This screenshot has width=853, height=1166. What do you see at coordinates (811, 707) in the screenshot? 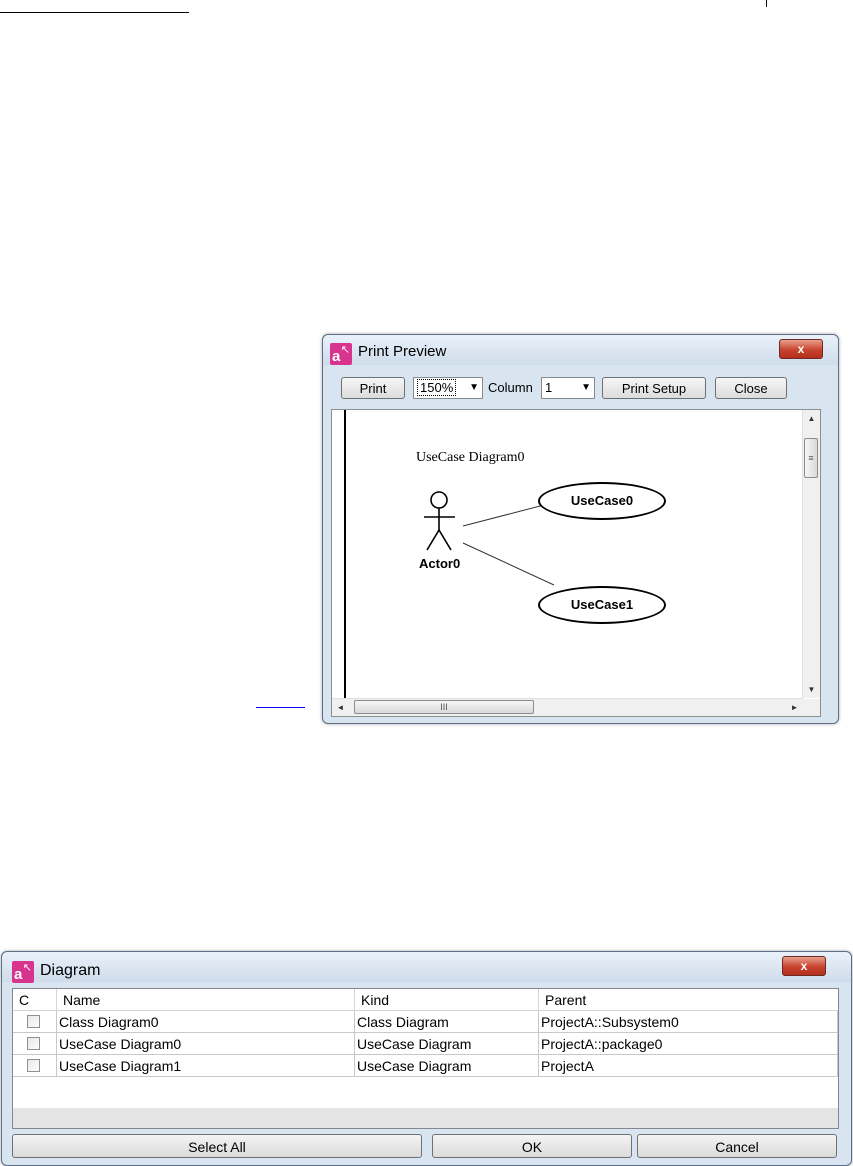
I see `scroll-corner` at bounding box center [811, 707].